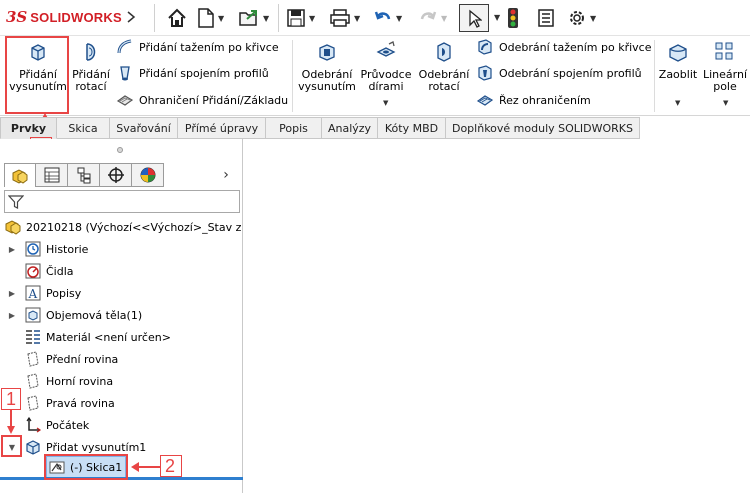 The height and width of the screenshot is (493, 750). I want to click on revolved-cut-button: Odebrání rotací, so click(444, 66).